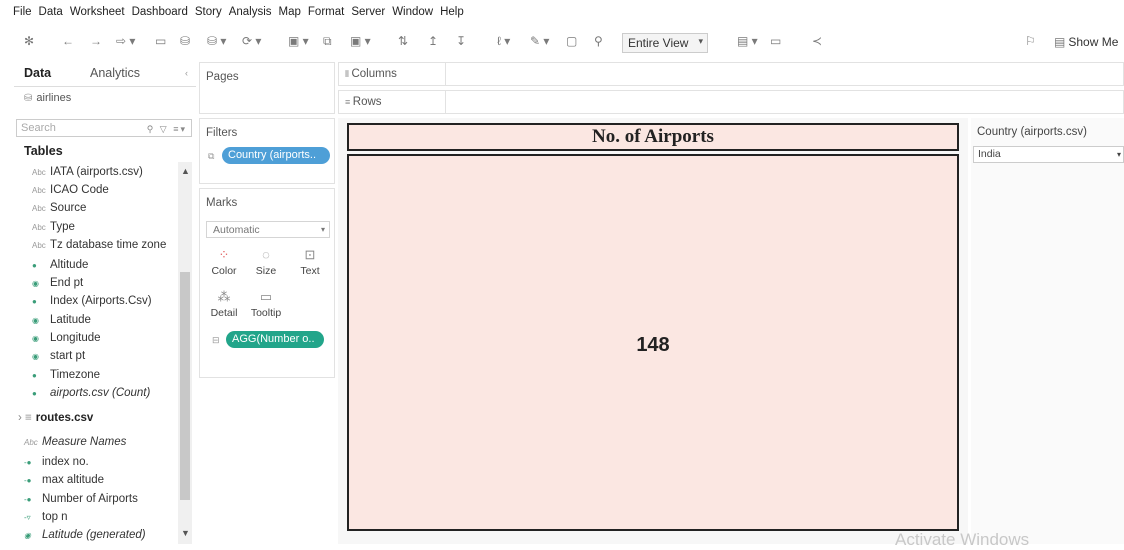  I want to click on presentation-icon: ▭, so click(775, 41).